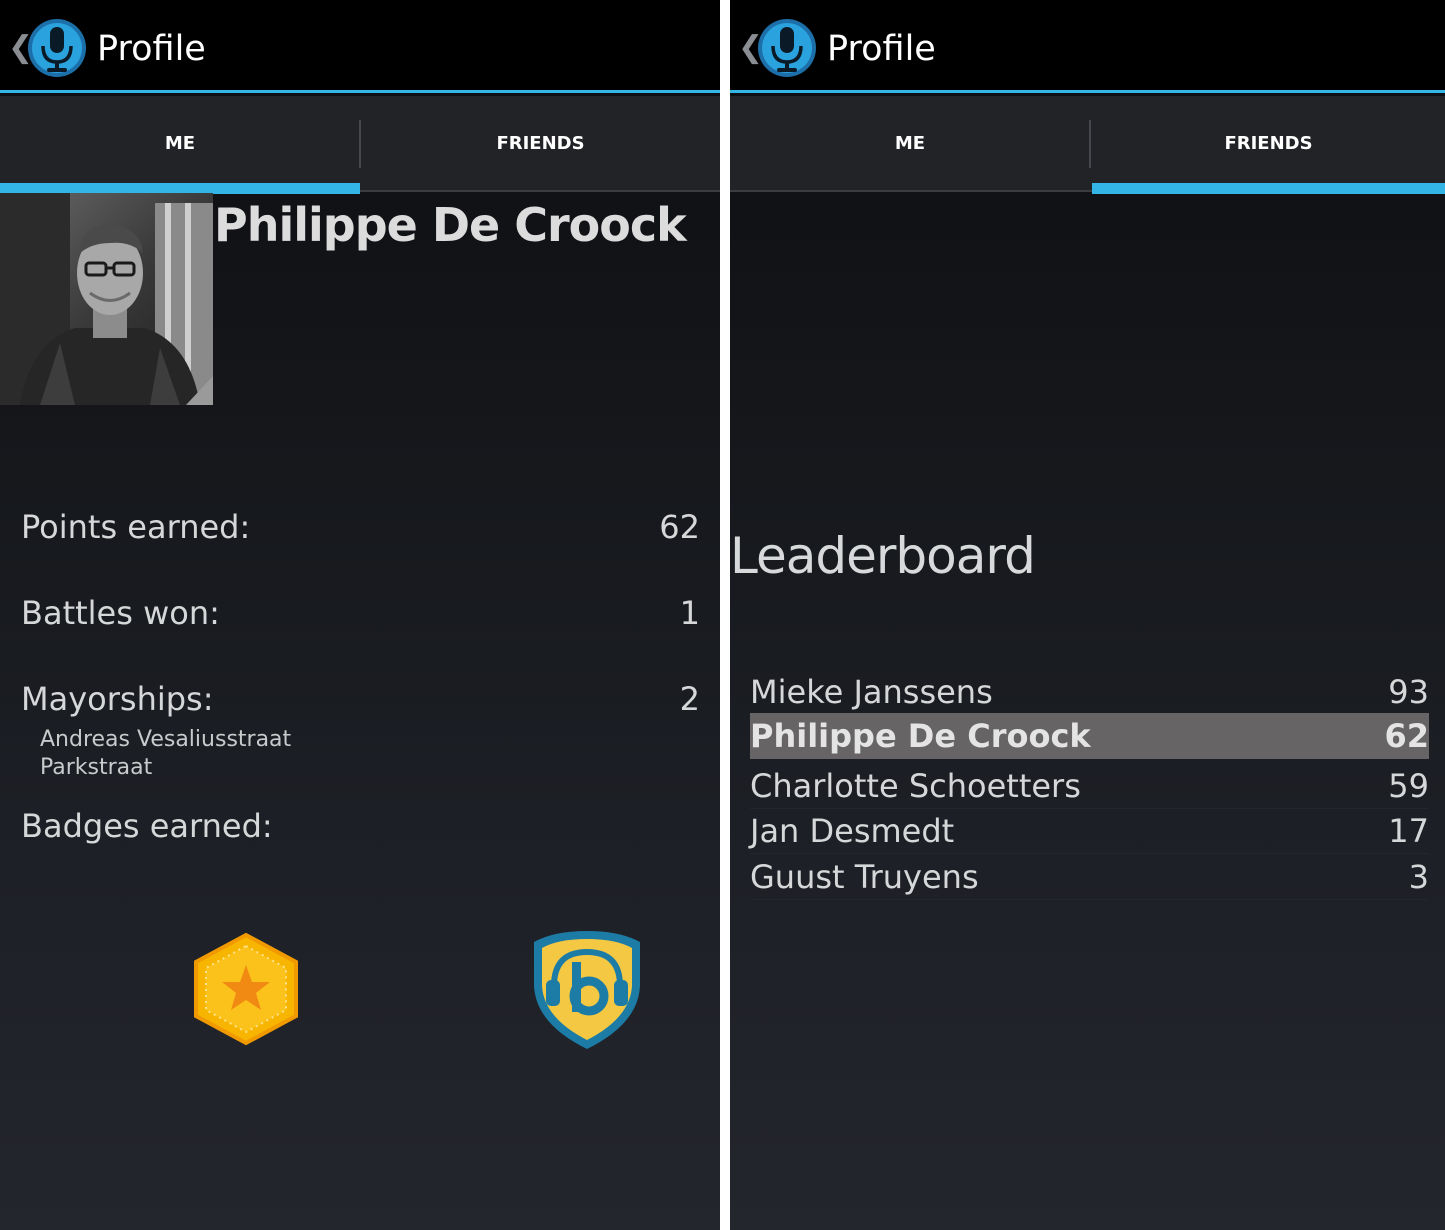 The image size is (1445, 1230). Describe the element at coordinates (915, 786) in the screenshot. I see `leaderboard-name: Charlotte Schoetters` at that location.